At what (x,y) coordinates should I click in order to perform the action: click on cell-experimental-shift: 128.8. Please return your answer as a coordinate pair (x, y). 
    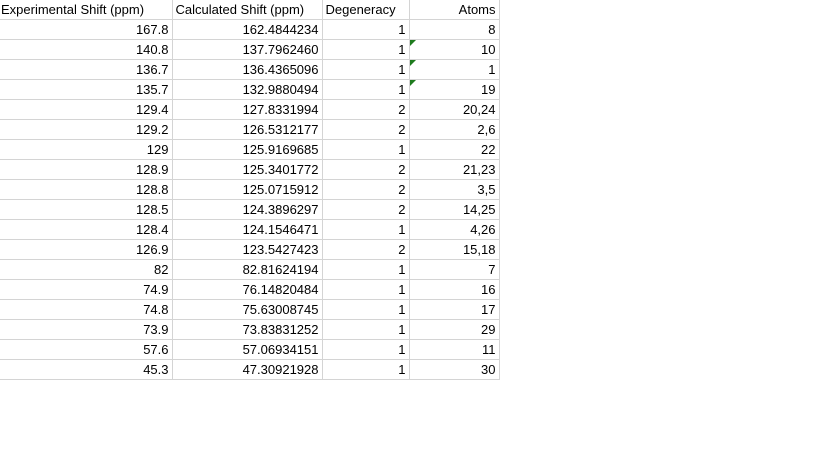
    Looking at the image, I should click on (86, 189).